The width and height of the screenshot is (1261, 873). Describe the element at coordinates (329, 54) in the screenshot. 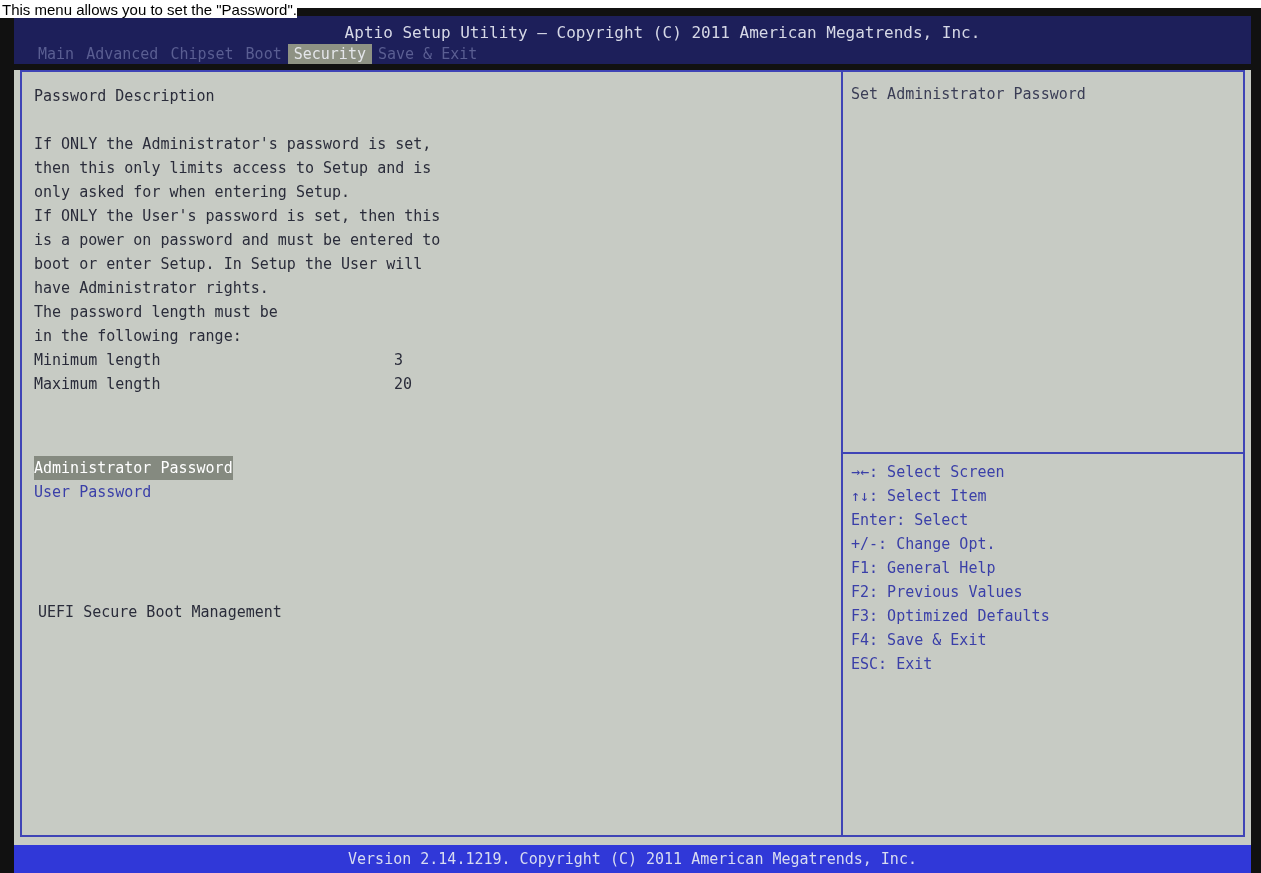

I see `menu-tab: Security` at that location.